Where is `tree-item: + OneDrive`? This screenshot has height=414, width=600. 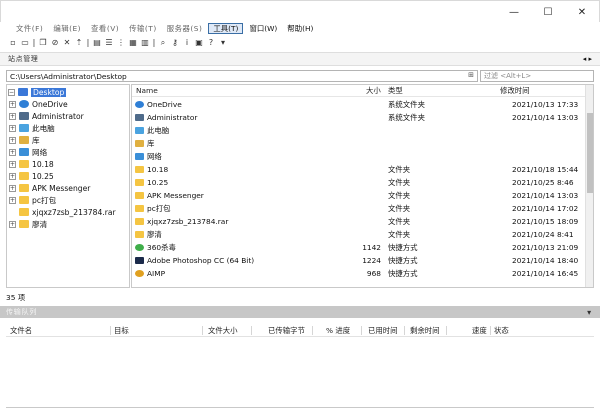
tree-item: + OneDrive is located at coordinates (38, 104).